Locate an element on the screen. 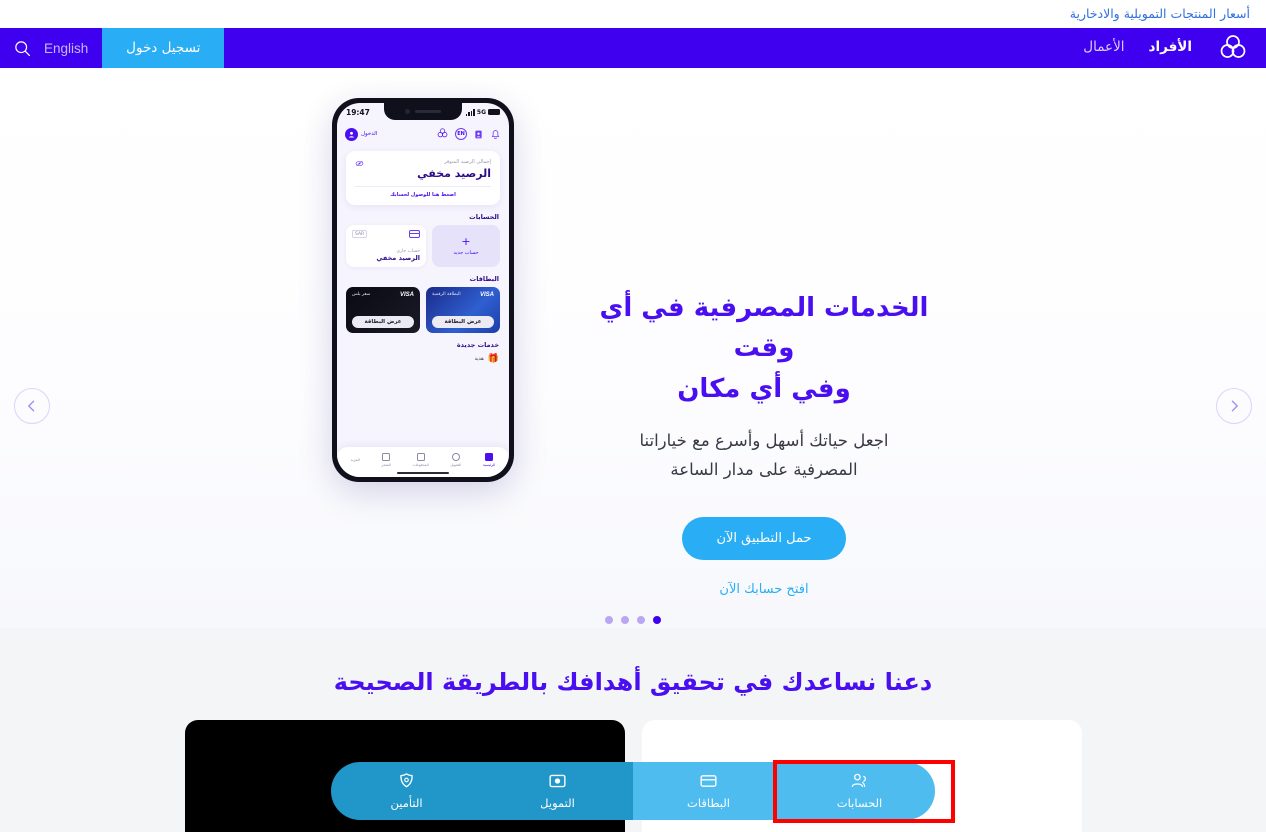  card-name-digital: البطاقة الرقمية is located at coordinates (446, 294).